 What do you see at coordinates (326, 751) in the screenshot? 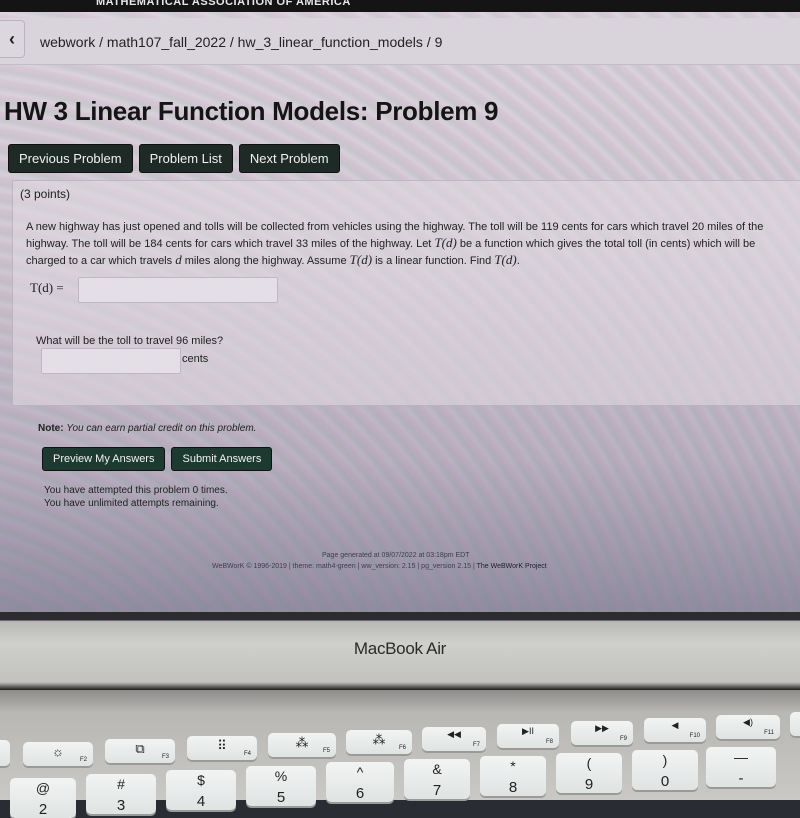
I see `key-label: F5` at bounding box center [326, 751].